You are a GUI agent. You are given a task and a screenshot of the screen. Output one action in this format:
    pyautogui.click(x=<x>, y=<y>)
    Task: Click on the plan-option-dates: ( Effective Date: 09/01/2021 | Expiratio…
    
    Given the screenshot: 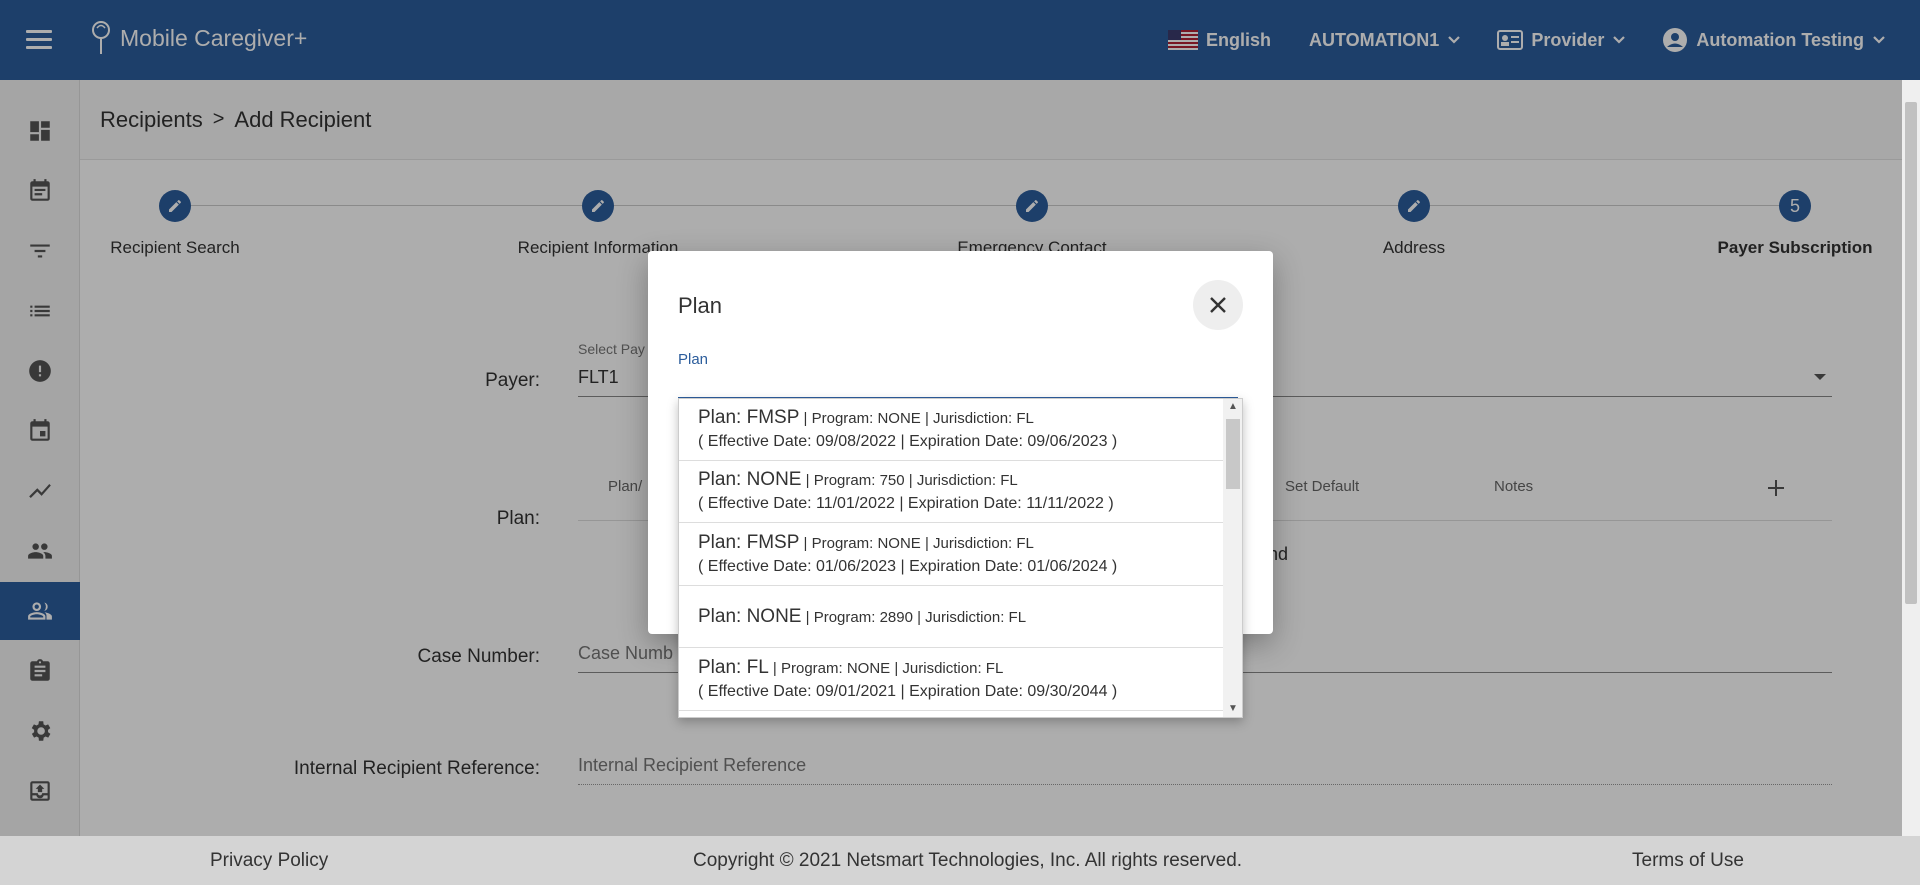 What is the action you would take?
    pyautogui.click(x=908, y=691)
    